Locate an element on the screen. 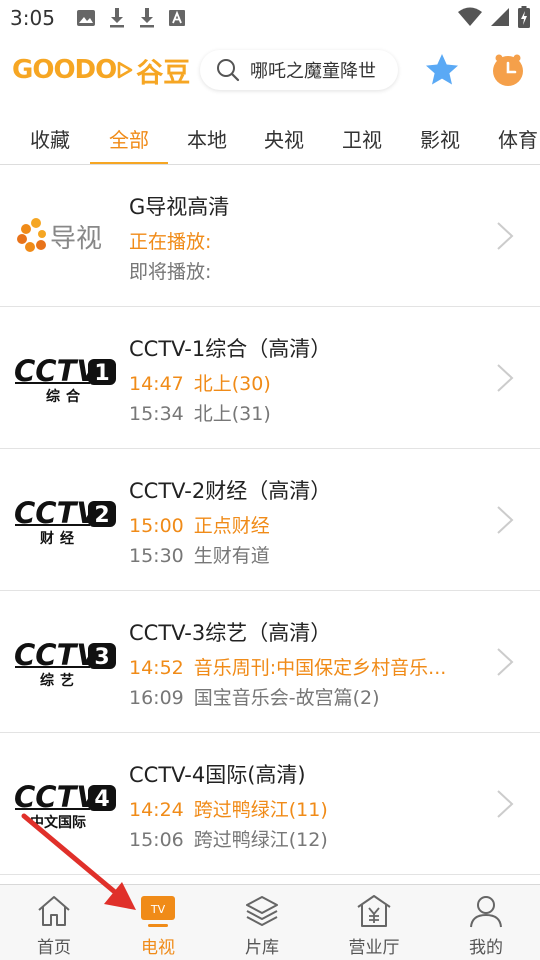 Image resolution: width=540 pixels, height=960 pixels. channel-name: CCTV-4国际(高清) is located at coordinates (217, 775).